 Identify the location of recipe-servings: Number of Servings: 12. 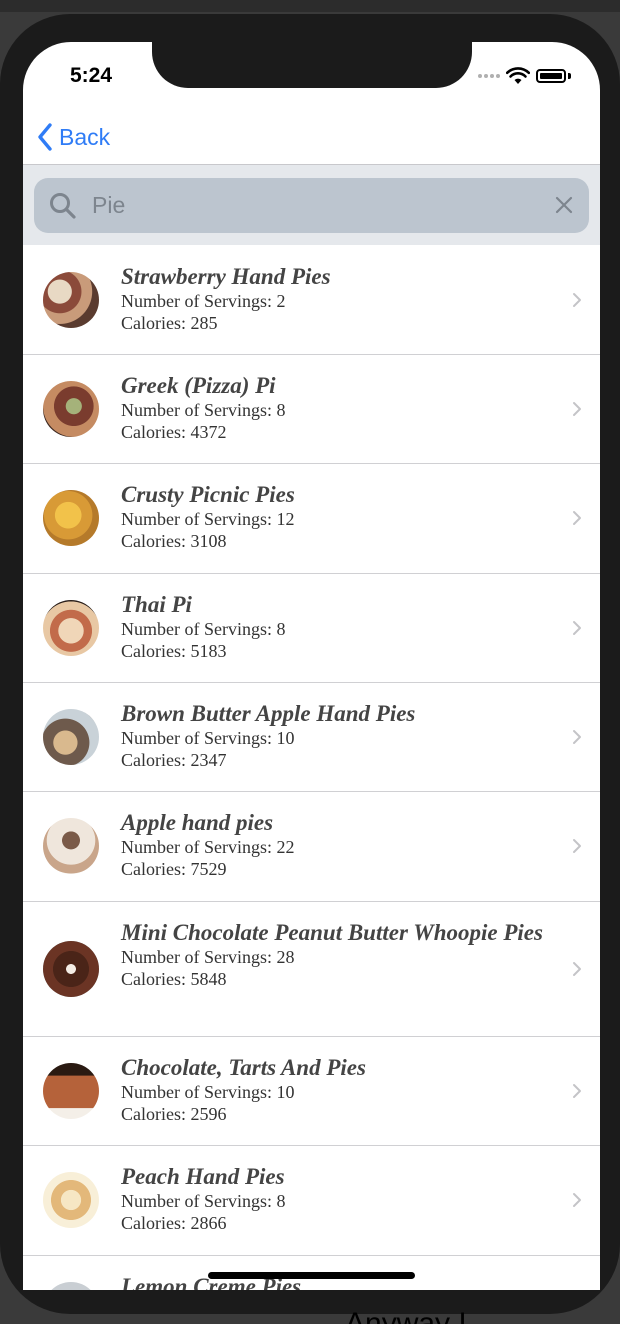
(208, 519).